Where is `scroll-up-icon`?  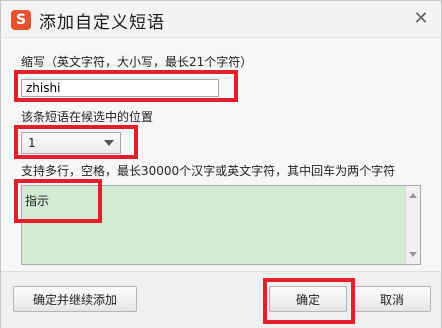
scroll-up-icon is located at coordinates (413, 195).